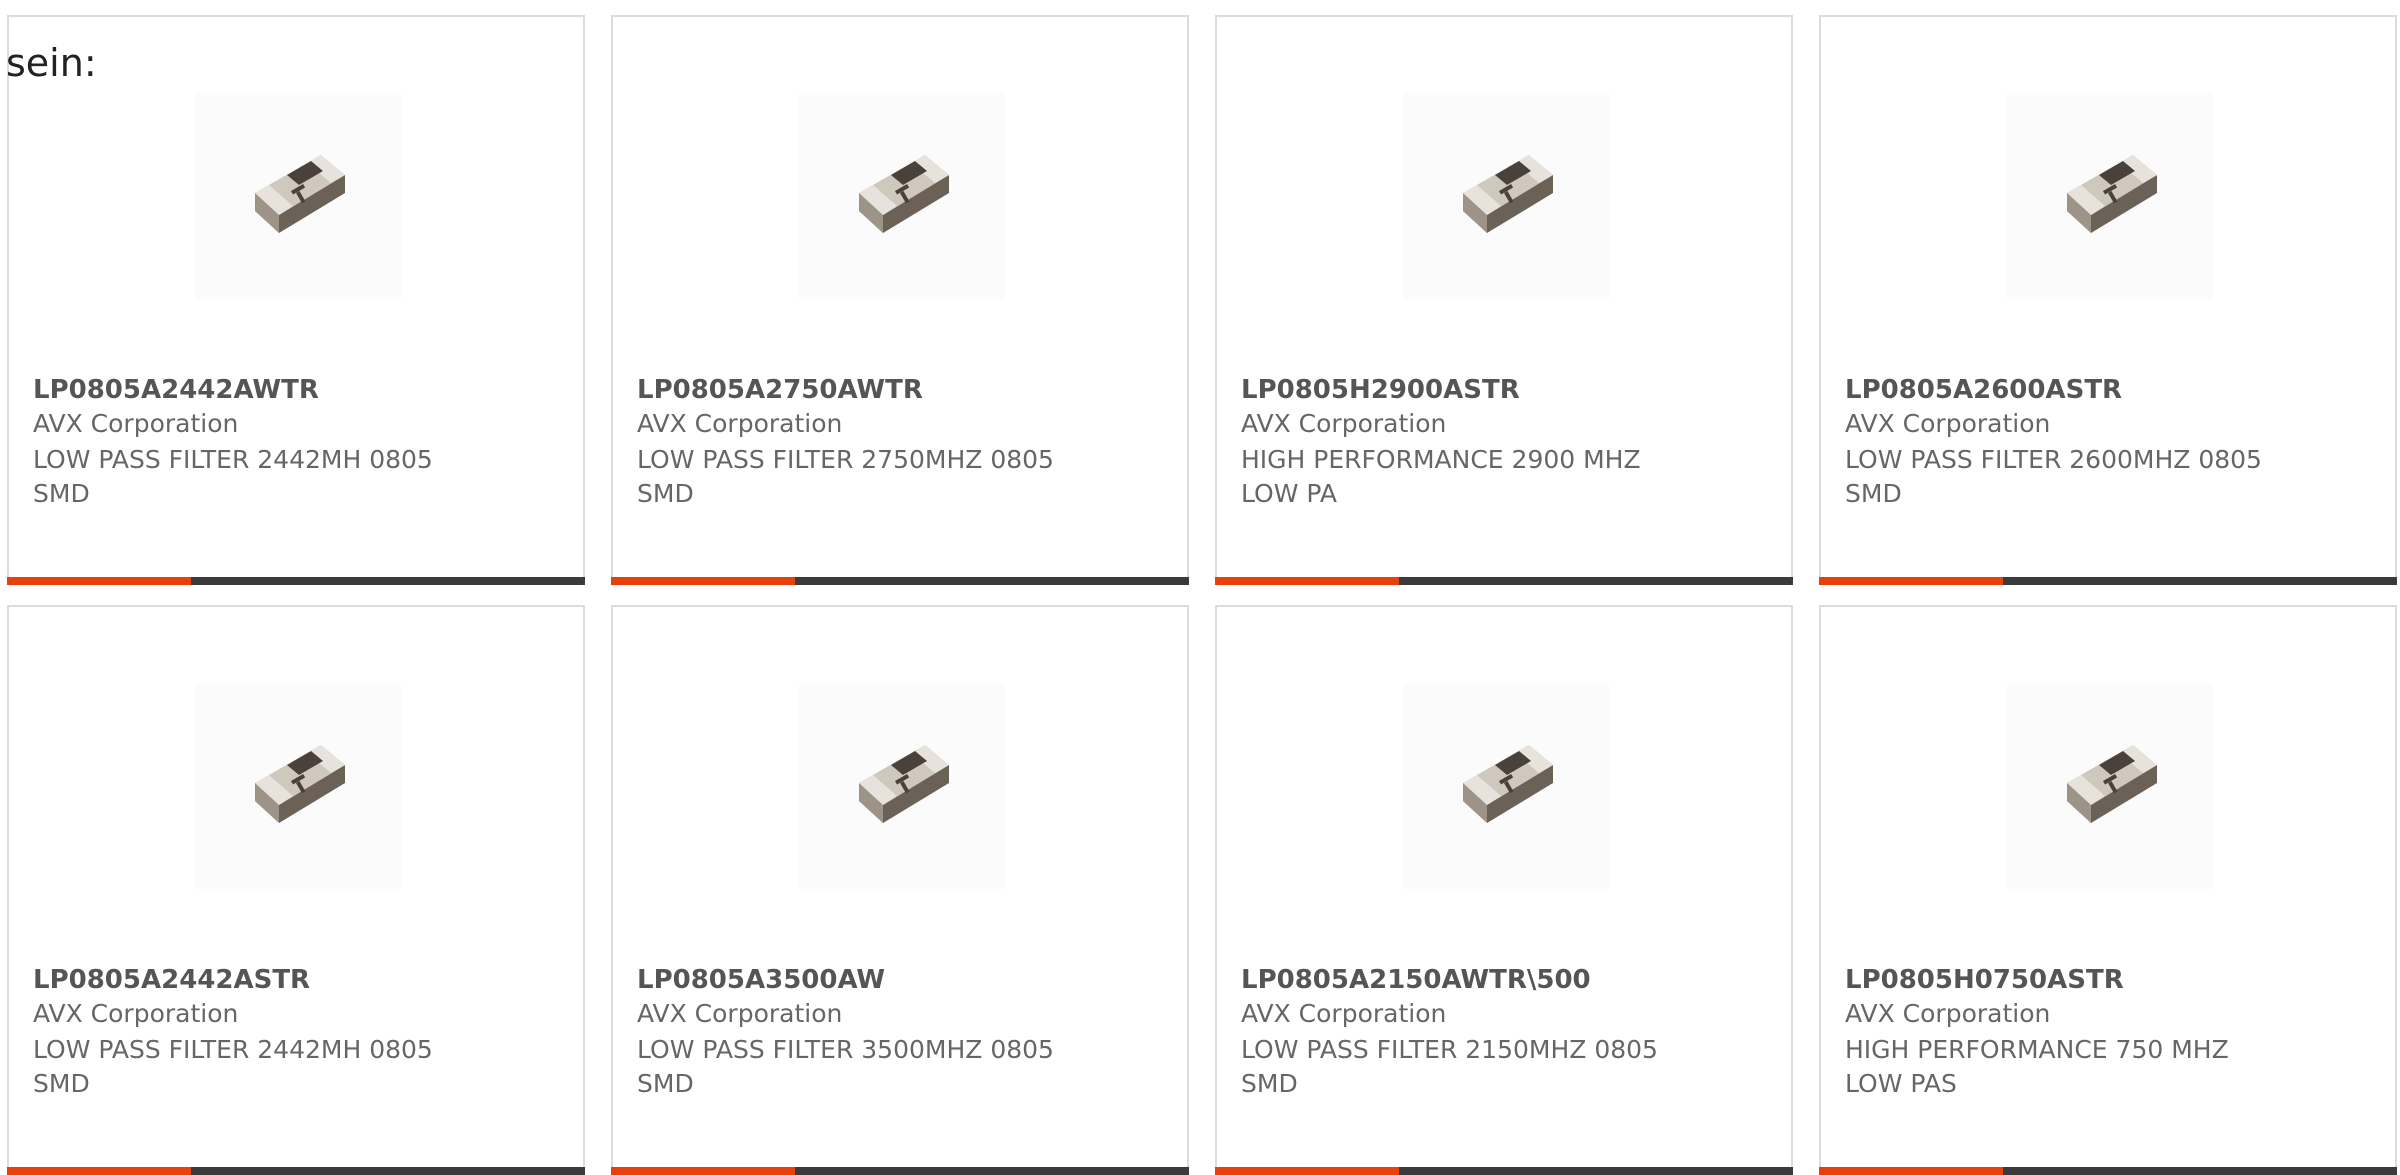 This screenshot has width=2400, height=1175. I want to click on product-description: LOW PASS FILTER 2600MHZ 0805 SMD, so click(2053, 476).